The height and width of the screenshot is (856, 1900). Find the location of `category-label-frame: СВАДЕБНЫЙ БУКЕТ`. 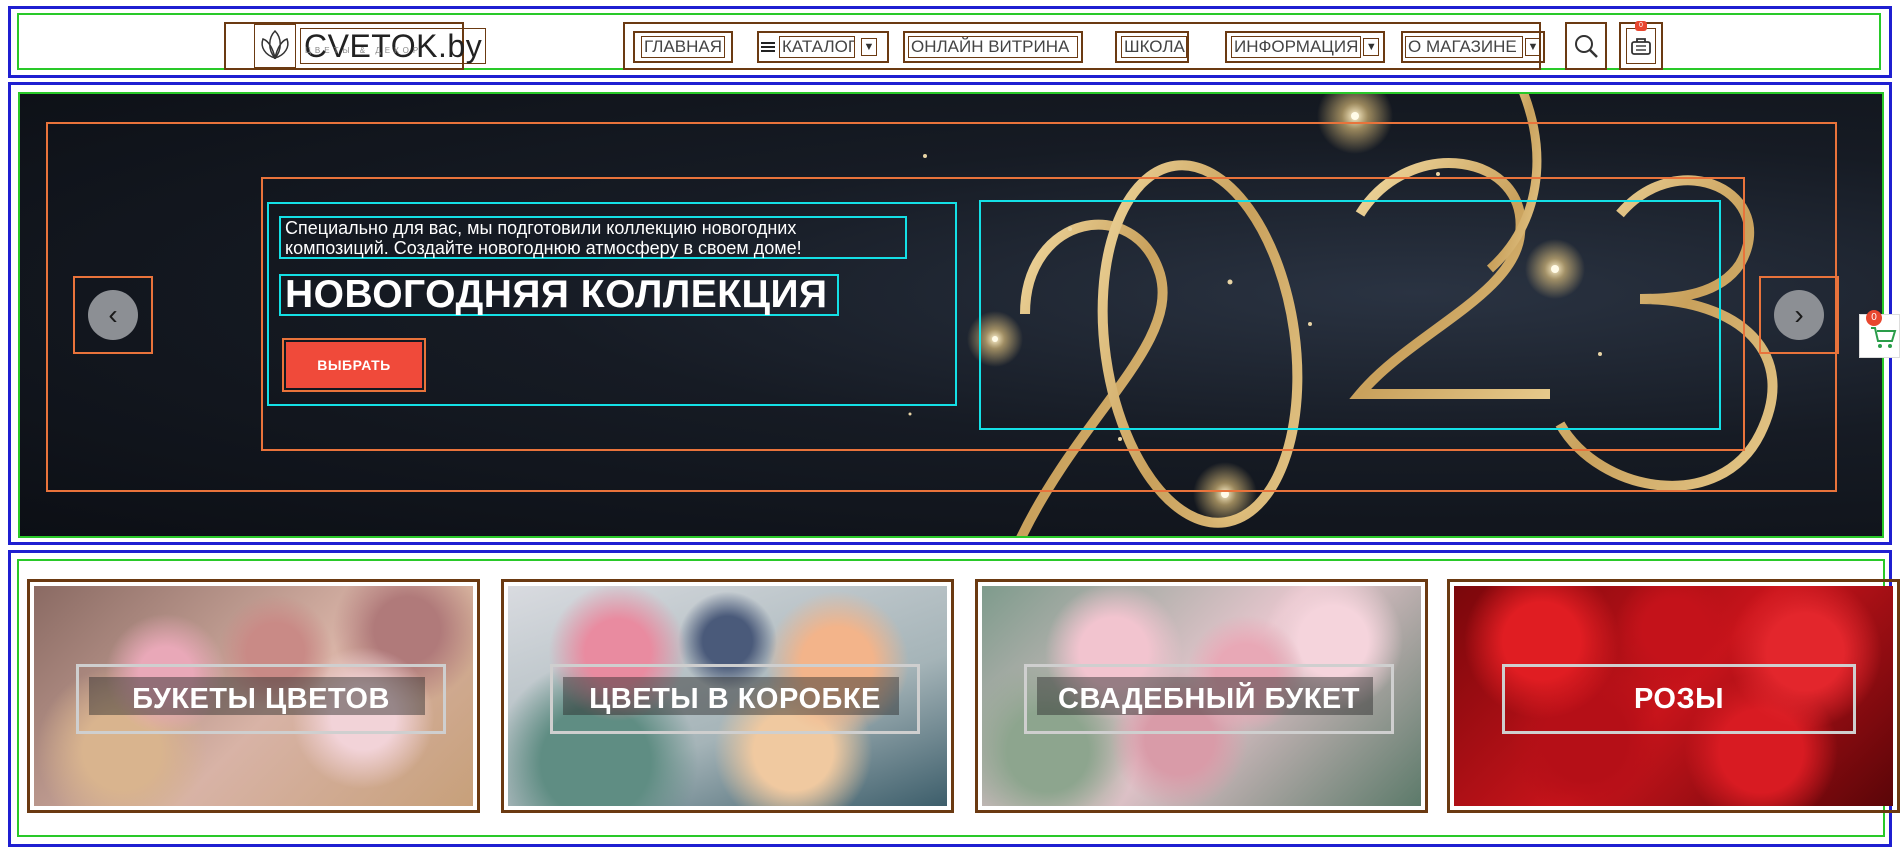

category-label-frame: СВАДЕБНЫЙ БУКЕТ is located at coordinates (1209, 699).